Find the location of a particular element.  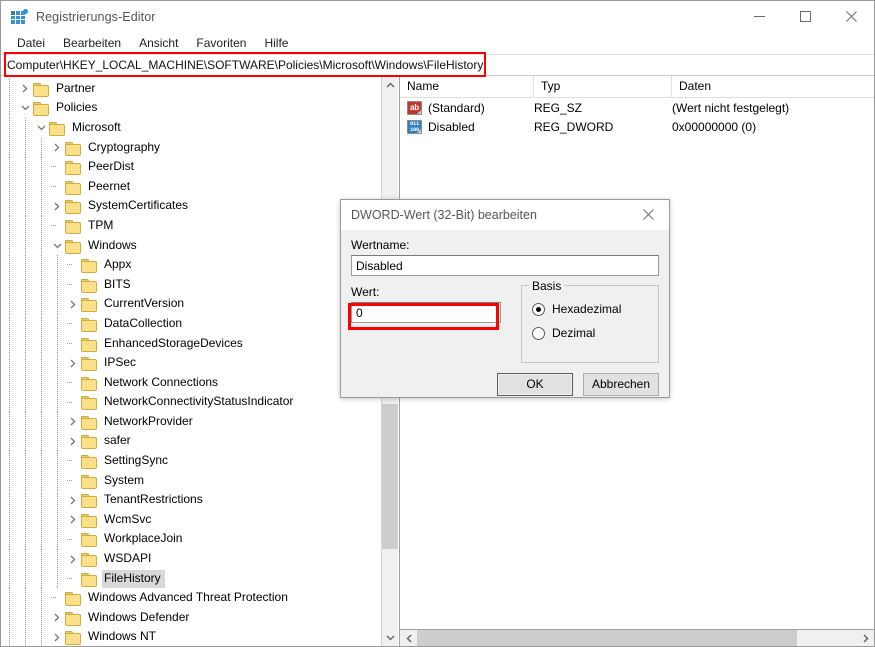

column-header-daten: Daten is located at coordinates (773, 86).